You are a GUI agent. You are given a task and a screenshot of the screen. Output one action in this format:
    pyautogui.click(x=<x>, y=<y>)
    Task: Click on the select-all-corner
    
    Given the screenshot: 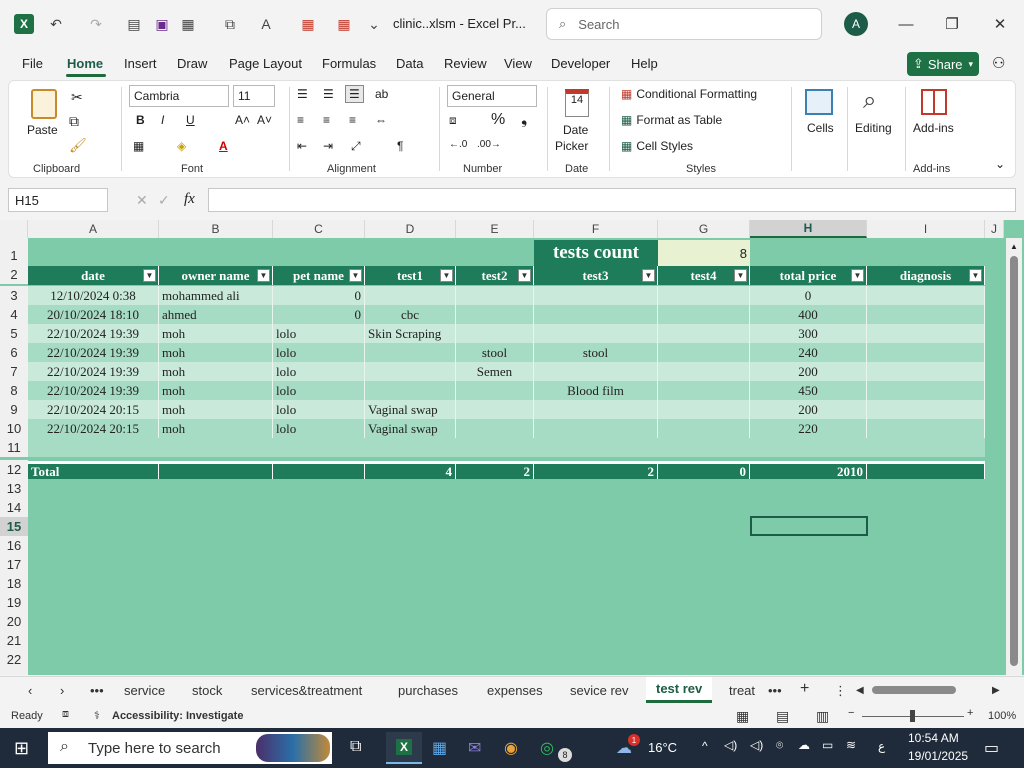 What is the action you would take?
    pyautogui.click(x=14, y=229)
    